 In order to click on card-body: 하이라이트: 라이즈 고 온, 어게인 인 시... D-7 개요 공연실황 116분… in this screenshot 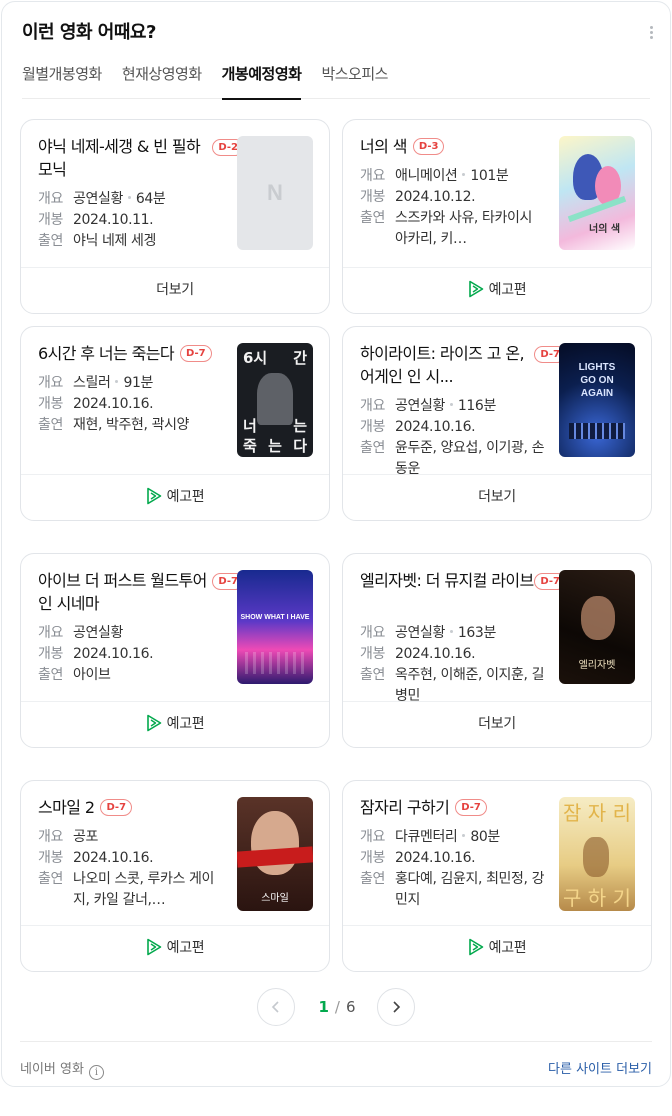, I will do `click(497, 402)`.